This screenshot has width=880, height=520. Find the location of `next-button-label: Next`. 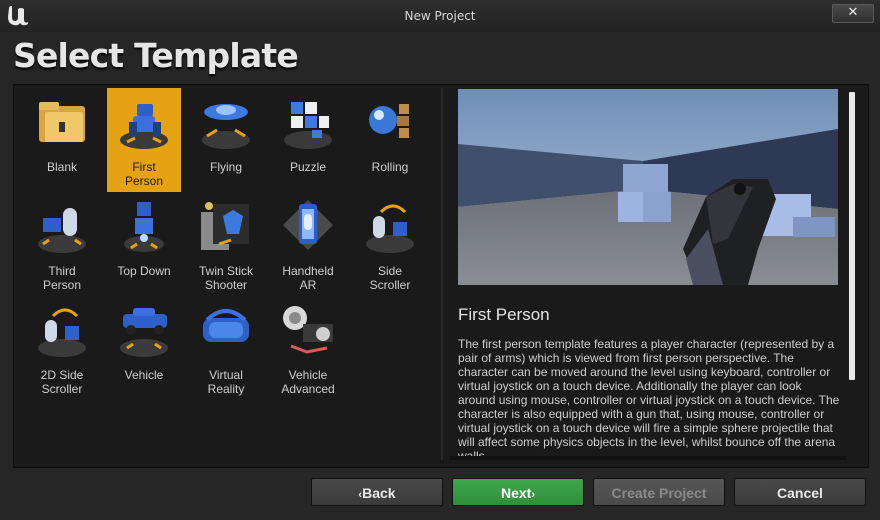

next-button-label: Next is located at coordinates (516, 493).